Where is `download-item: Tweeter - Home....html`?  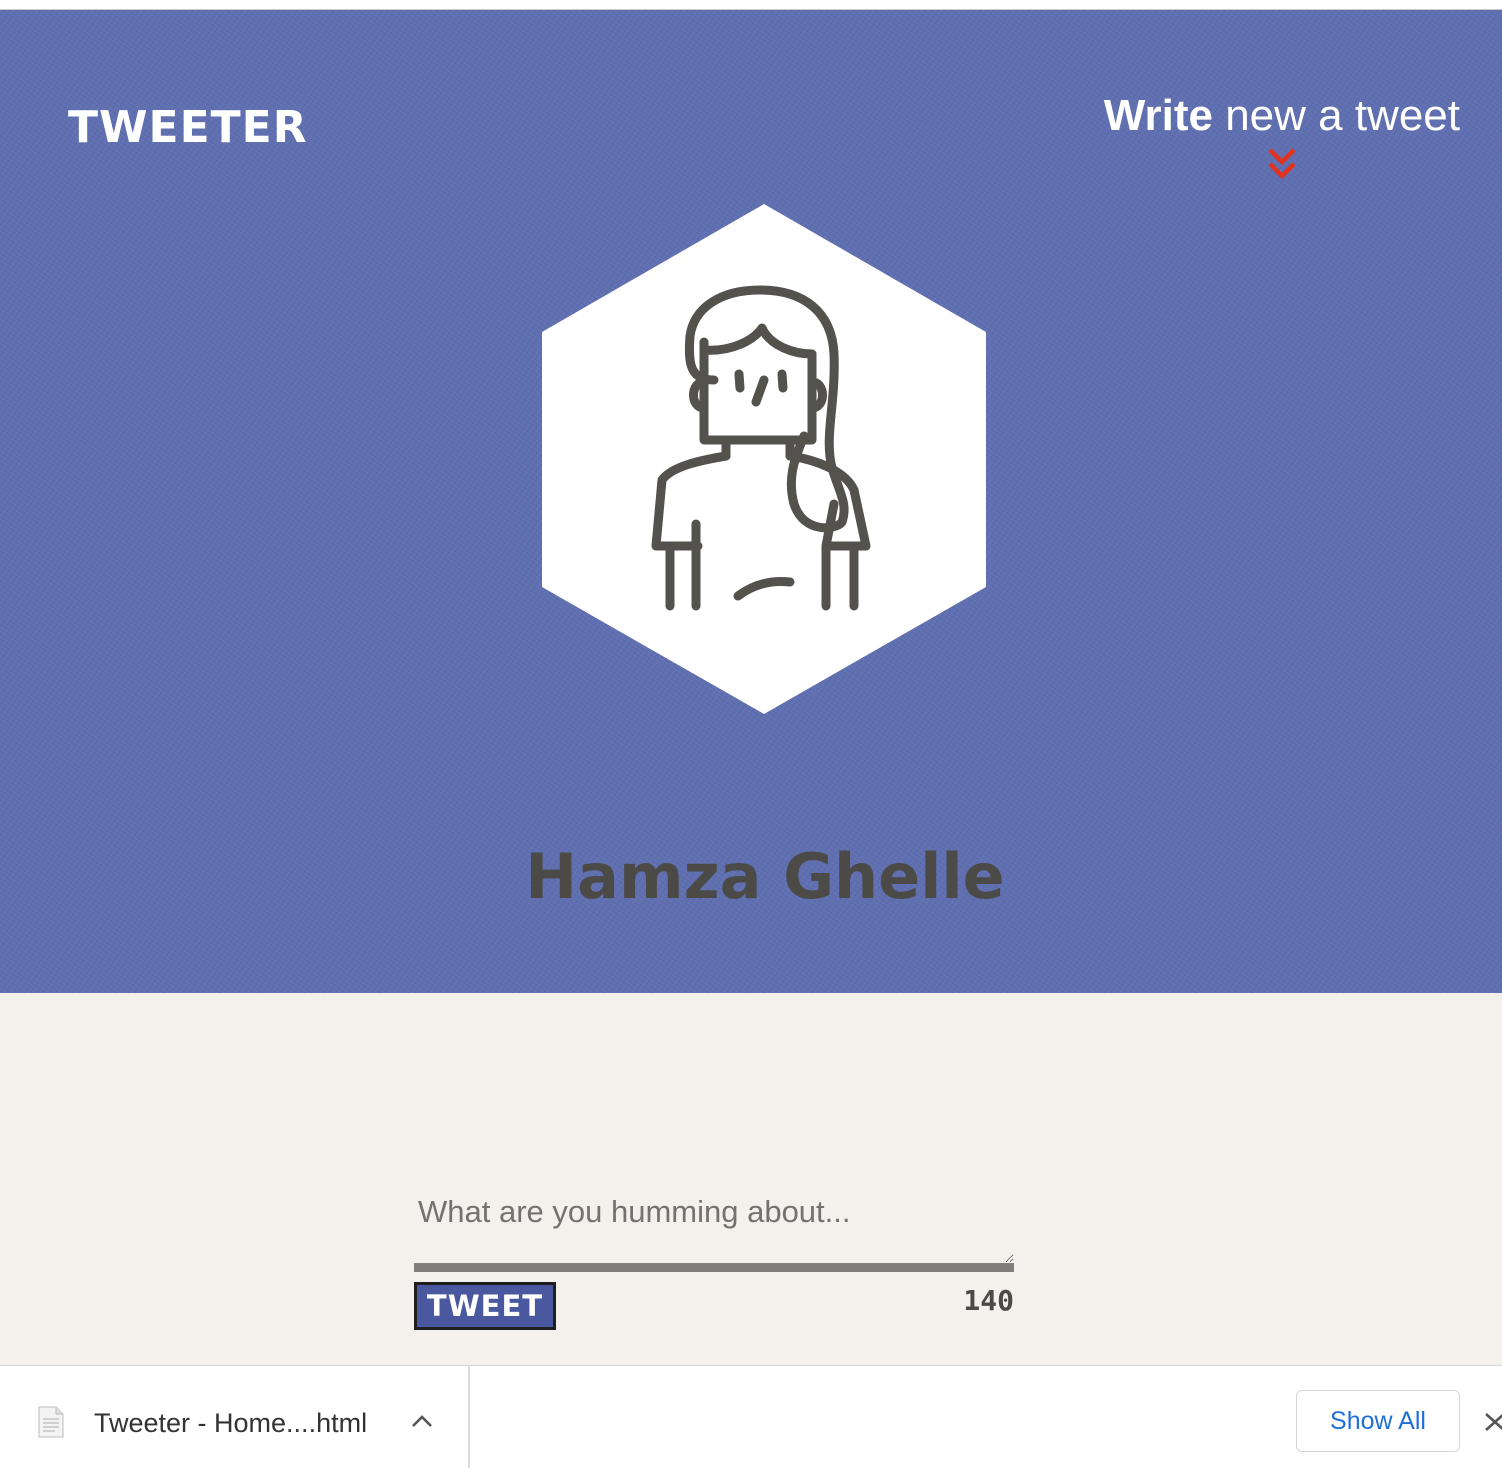
download-item: Tweeter - Home....html is located at coordinates (235, 1417).